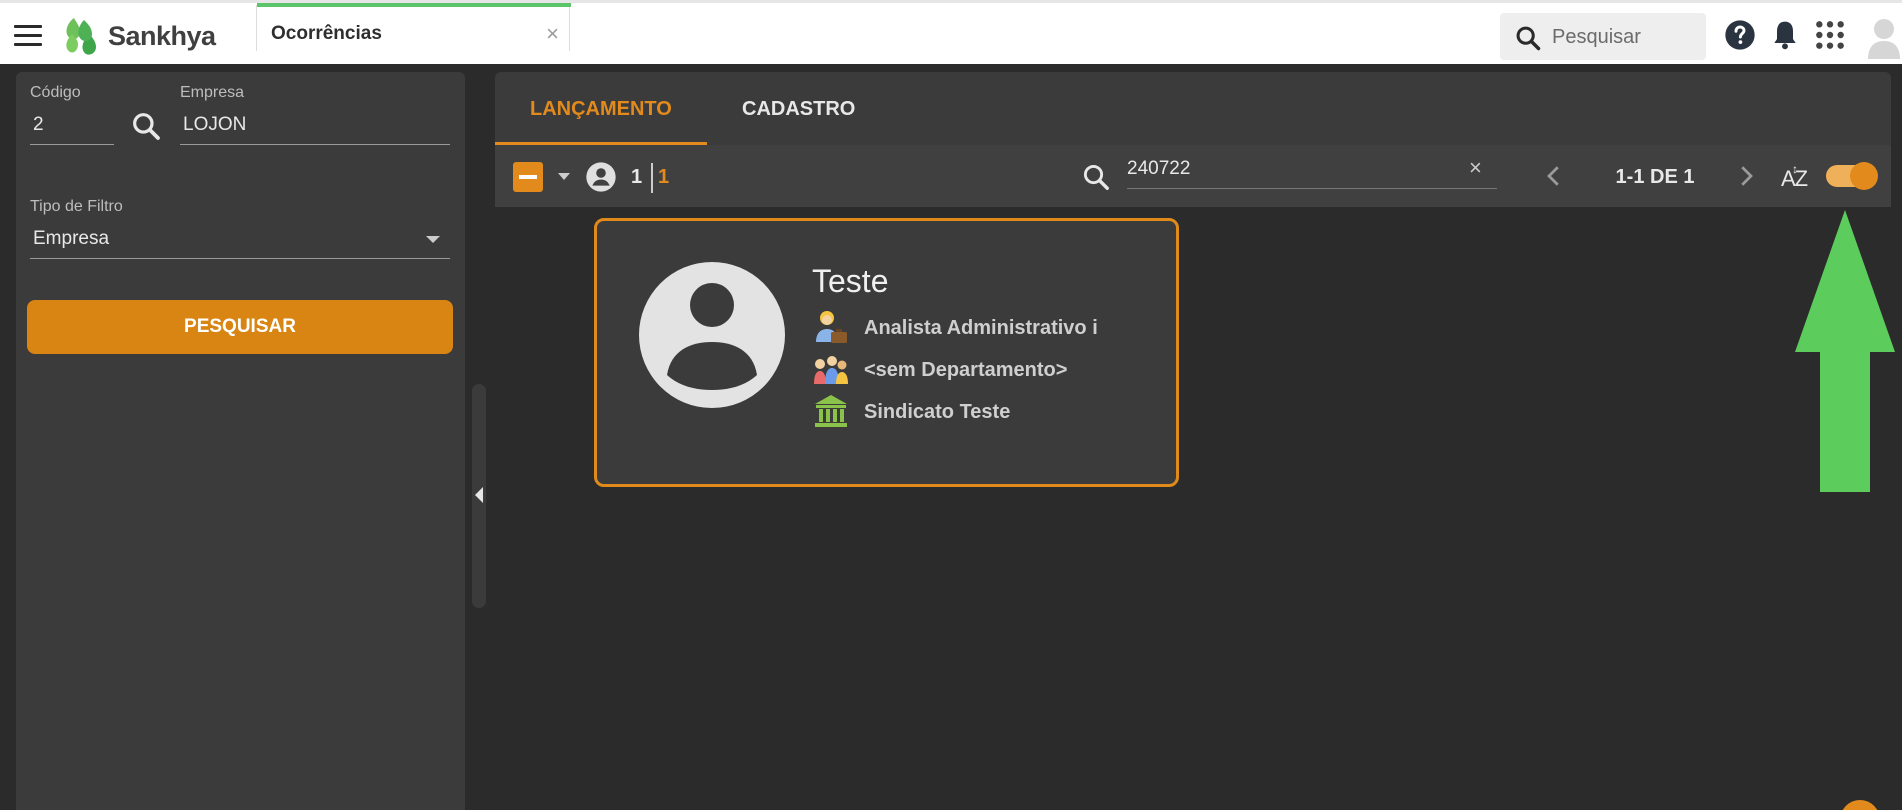 The width and height of the screenshot is (1902, 810). I want to click on employee-name: Teste, so click(850, 281).